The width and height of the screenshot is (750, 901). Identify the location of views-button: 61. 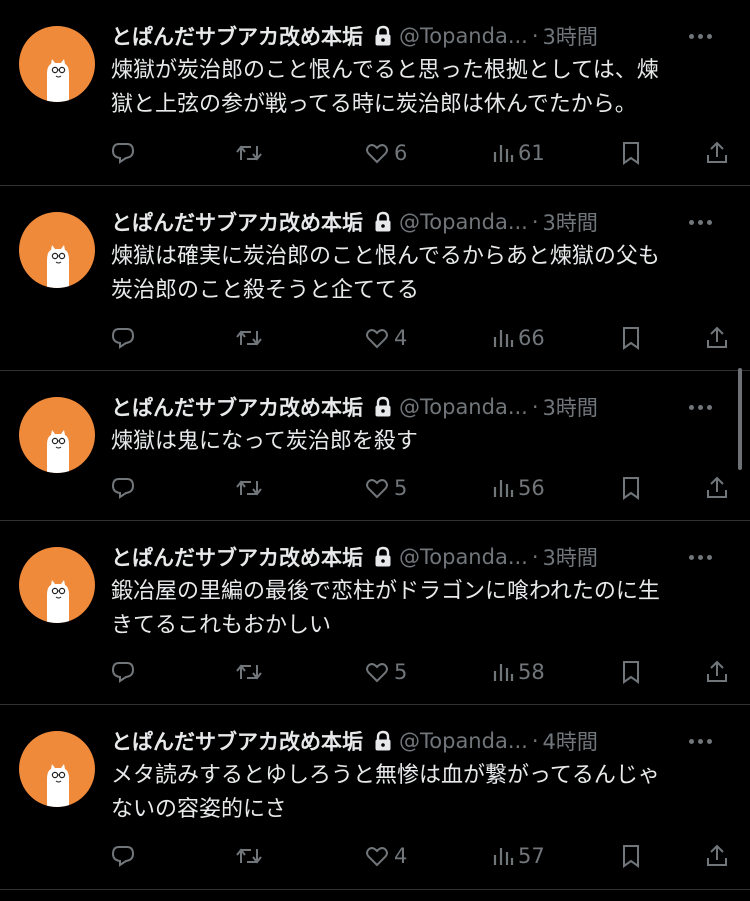
(518, 153).